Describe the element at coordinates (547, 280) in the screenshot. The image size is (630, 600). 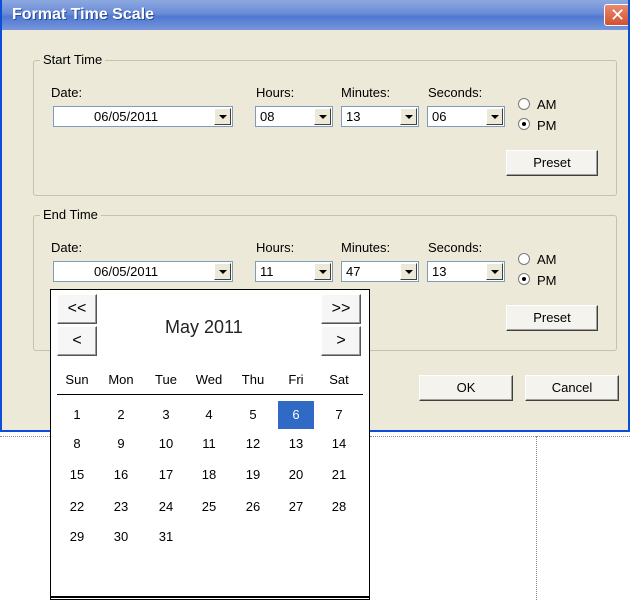
I see `end-pm-label: PM` at that location.